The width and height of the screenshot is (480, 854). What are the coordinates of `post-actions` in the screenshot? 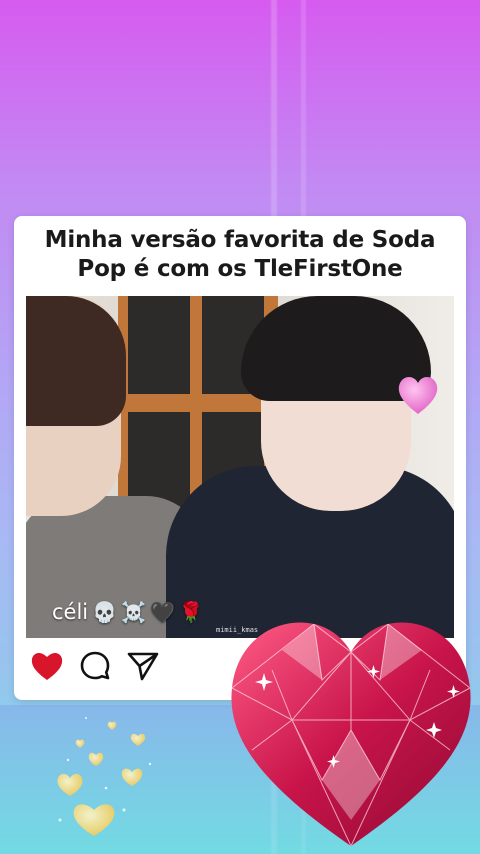 It's located at (95, 666).